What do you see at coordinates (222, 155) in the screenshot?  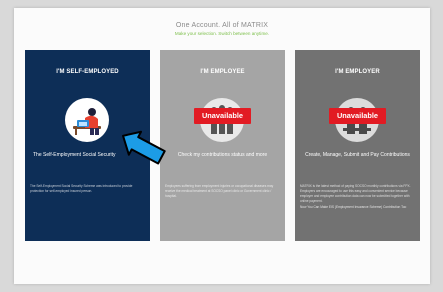 I see `card-title: Check my contributions status and more` at bounding box center [222, 155].